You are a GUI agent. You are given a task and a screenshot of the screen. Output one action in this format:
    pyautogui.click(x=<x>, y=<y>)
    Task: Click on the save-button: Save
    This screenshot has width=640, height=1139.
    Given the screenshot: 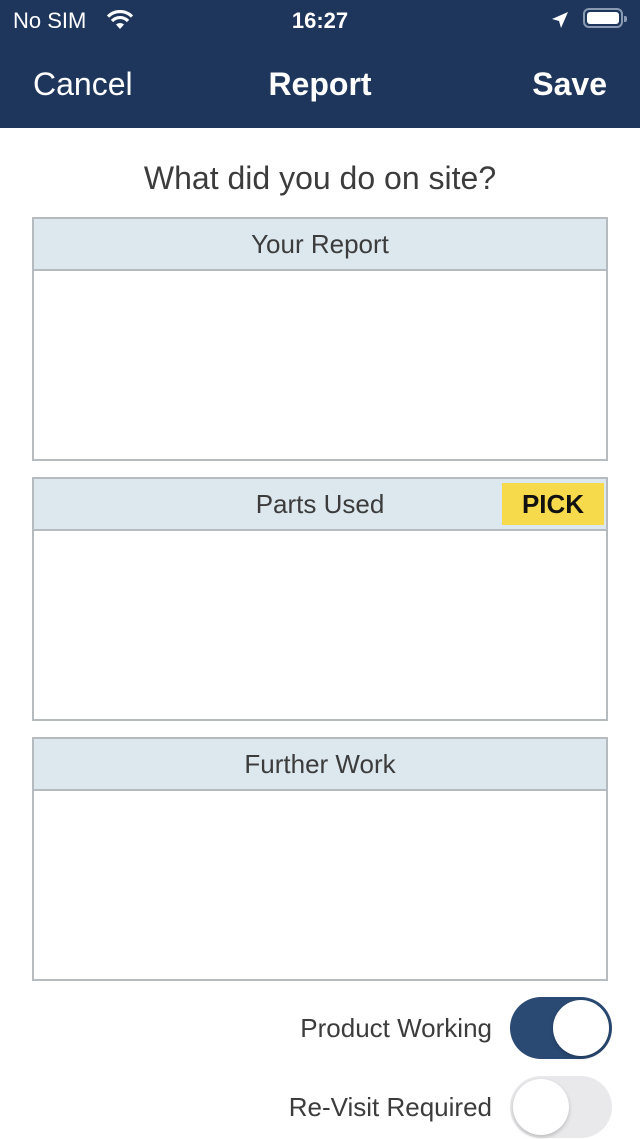 What is the action you would take?
    pyautogui.click(x=569, y=84)
    